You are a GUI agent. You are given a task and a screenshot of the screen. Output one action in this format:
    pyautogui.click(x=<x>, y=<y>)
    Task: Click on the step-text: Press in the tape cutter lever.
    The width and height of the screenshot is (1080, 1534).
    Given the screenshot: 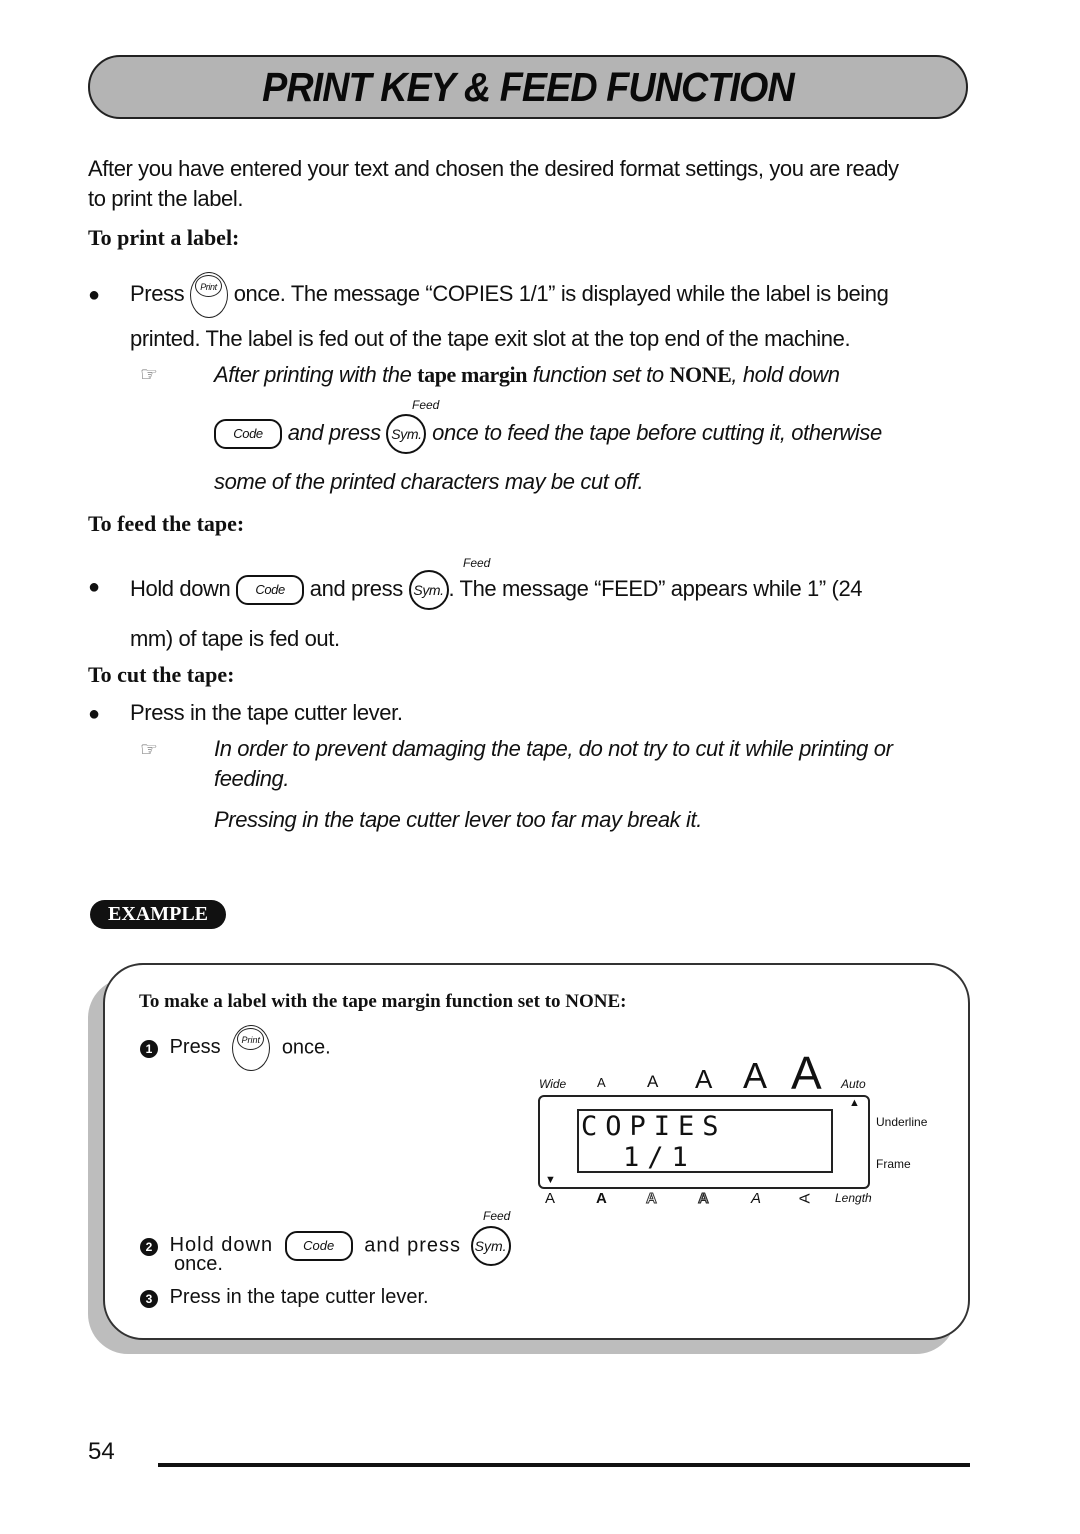 What is the action you would take?
    pyautogui.click(x=299, y=1297)
    